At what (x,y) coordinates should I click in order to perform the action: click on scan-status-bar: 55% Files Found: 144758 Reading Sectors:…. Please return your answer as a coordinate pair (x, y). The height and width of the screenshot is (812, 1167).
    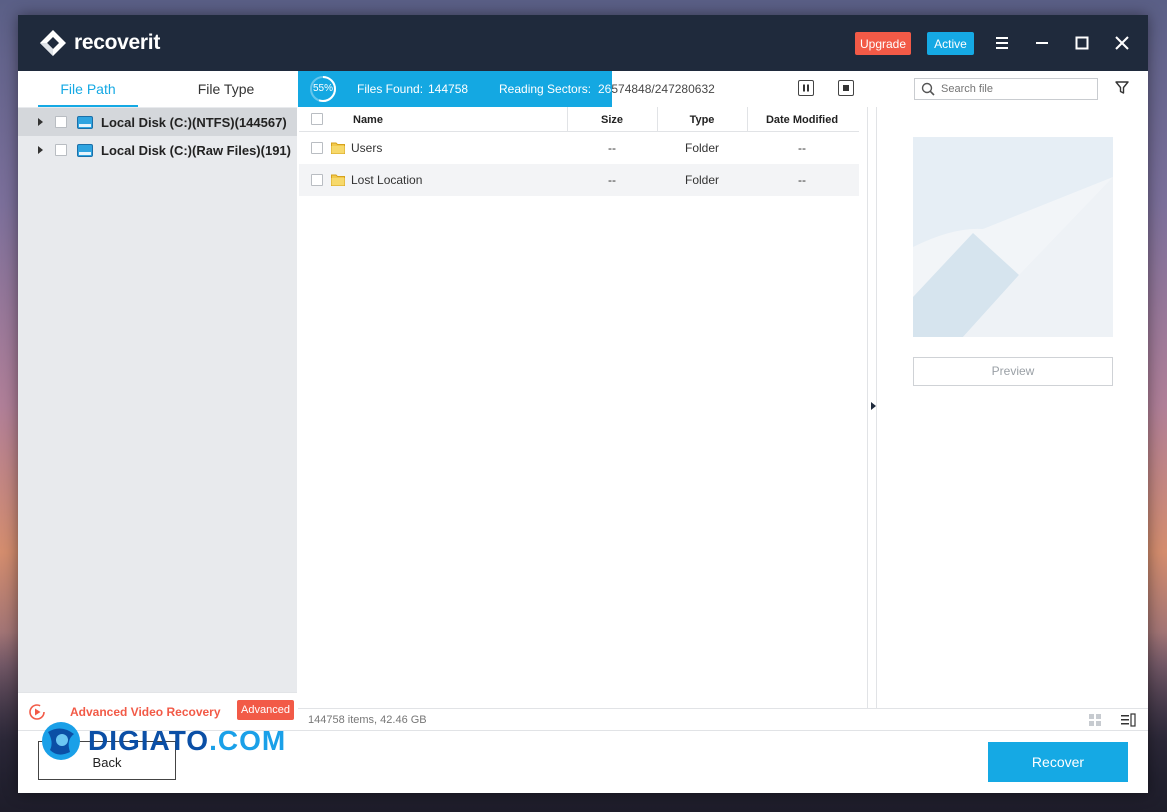
    Looking at the image, I should click on (723, 89).